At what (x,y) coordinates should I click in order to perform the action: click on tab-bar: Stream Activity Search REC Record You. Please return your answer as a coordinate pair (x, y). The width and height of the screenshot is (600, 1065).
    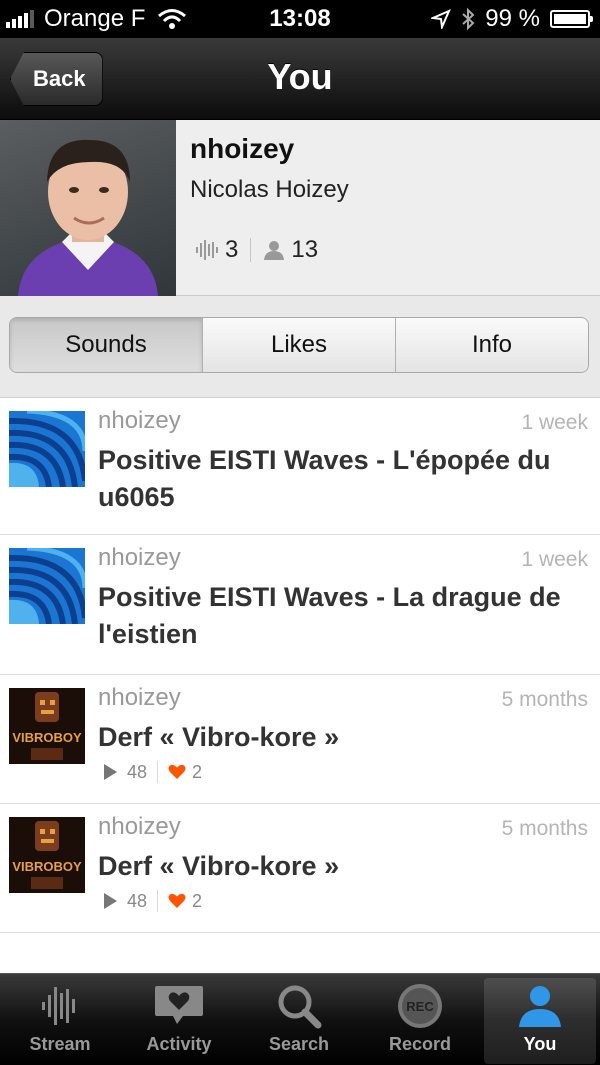
    Looking at the image, I should click on (300, 1019).